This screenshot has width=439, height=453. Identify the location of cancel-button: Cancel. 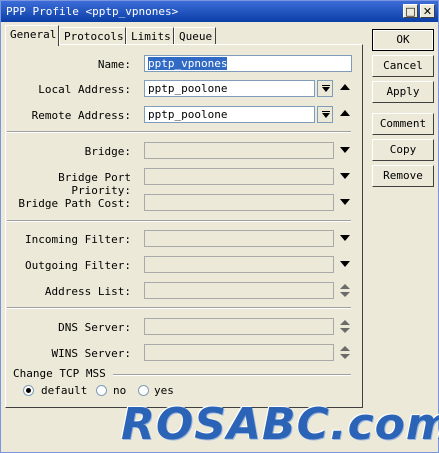
(403, 66).